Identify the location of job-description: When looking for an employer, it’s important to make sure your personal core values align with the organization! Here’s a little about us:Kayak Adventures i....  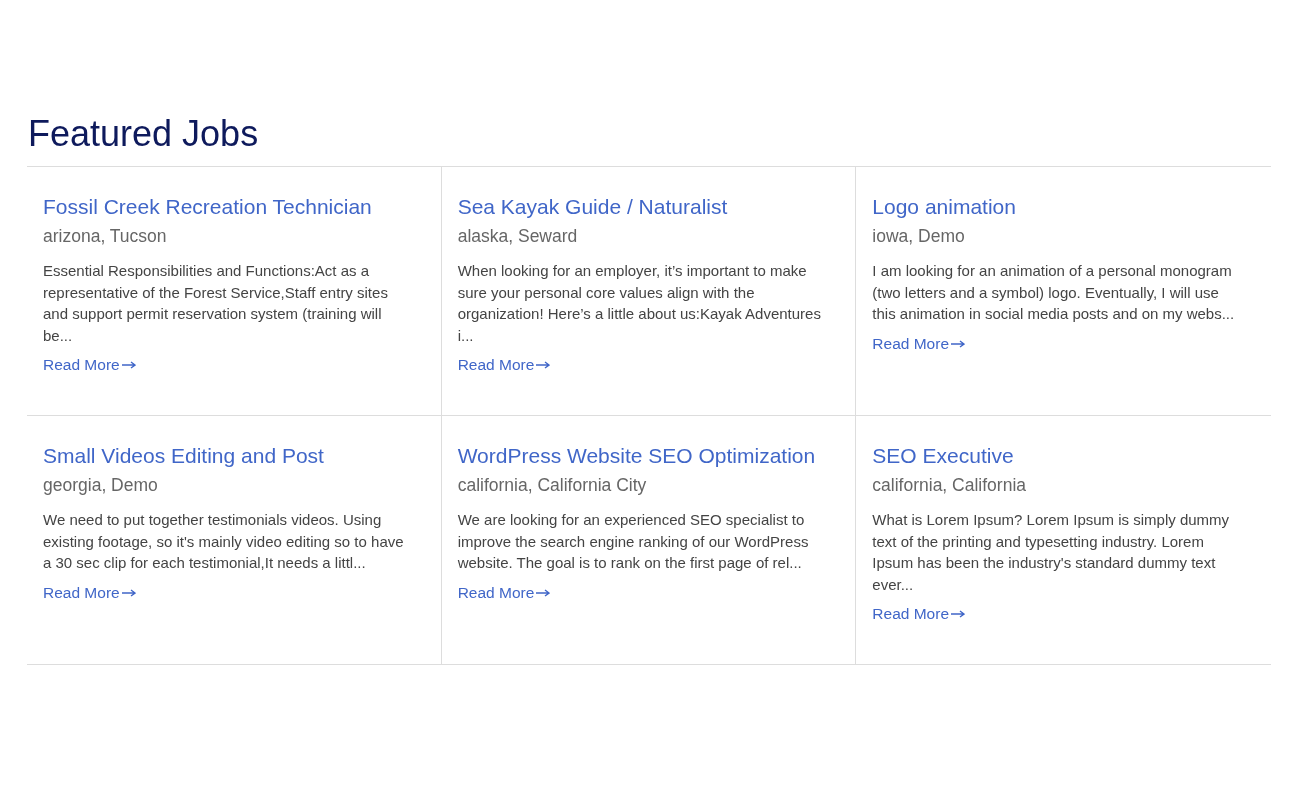
(639, 303).